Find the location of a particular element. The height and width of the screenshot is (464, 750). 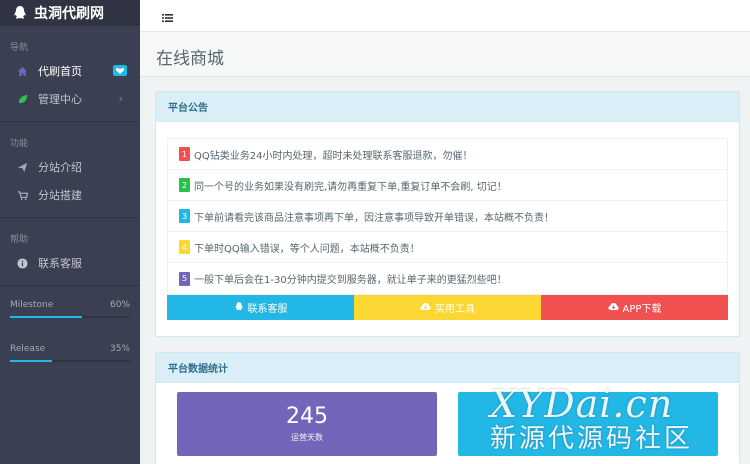

progress-milestone: Milestone 60% is located at coordinates (70, 309).